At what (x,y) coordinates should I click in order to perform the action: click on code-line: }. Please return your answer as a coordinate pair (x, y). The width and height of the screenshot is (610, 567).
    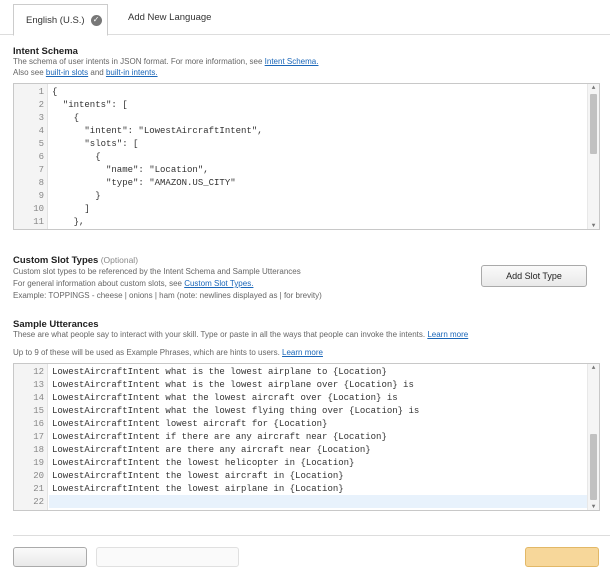
    Looking at the image, I should click on (76, 196).